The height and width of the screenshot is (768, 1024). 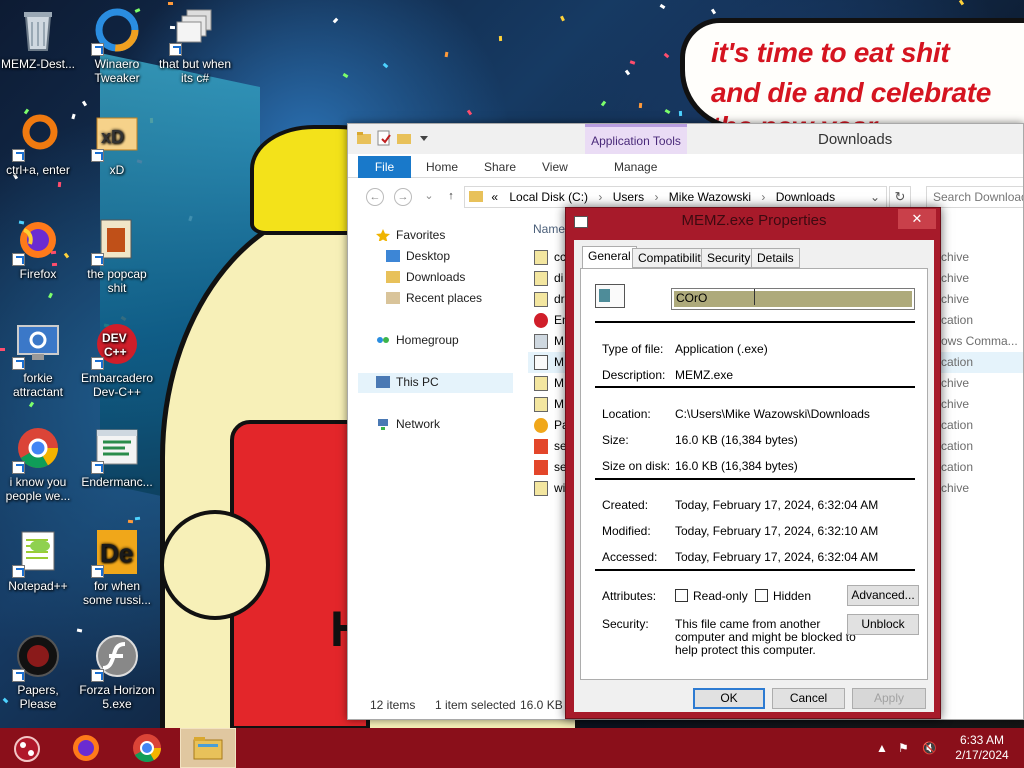 I want to click on folder-icon, so click(x=364, y=138).